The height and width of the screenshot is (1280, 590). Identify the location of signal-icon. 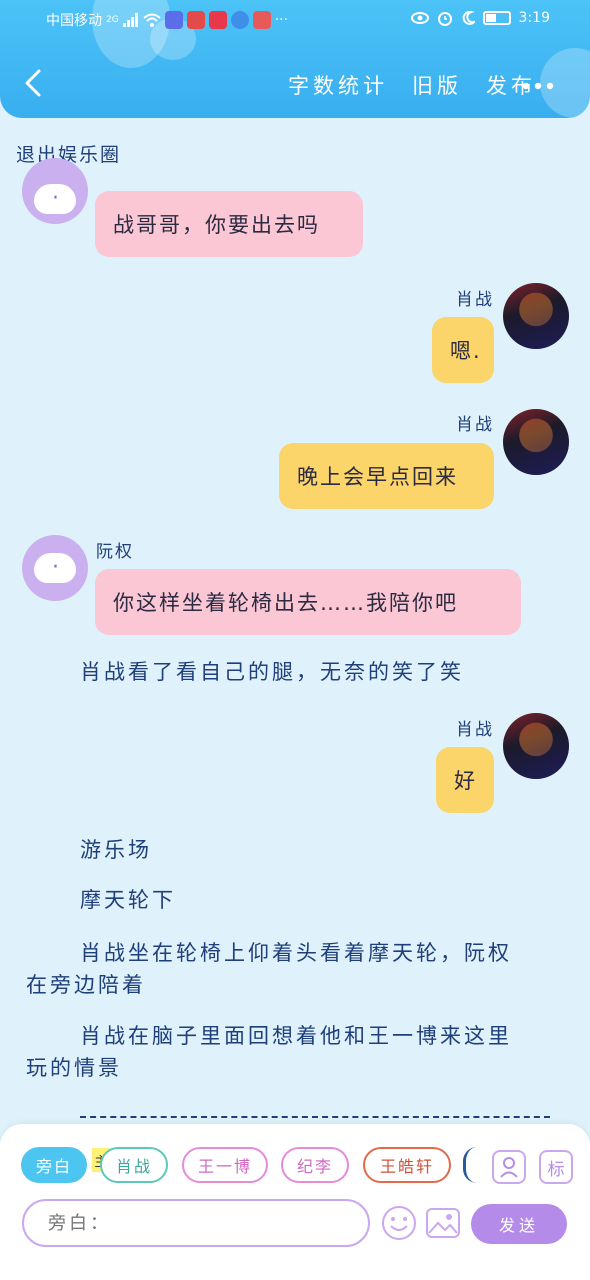
(130, 20).